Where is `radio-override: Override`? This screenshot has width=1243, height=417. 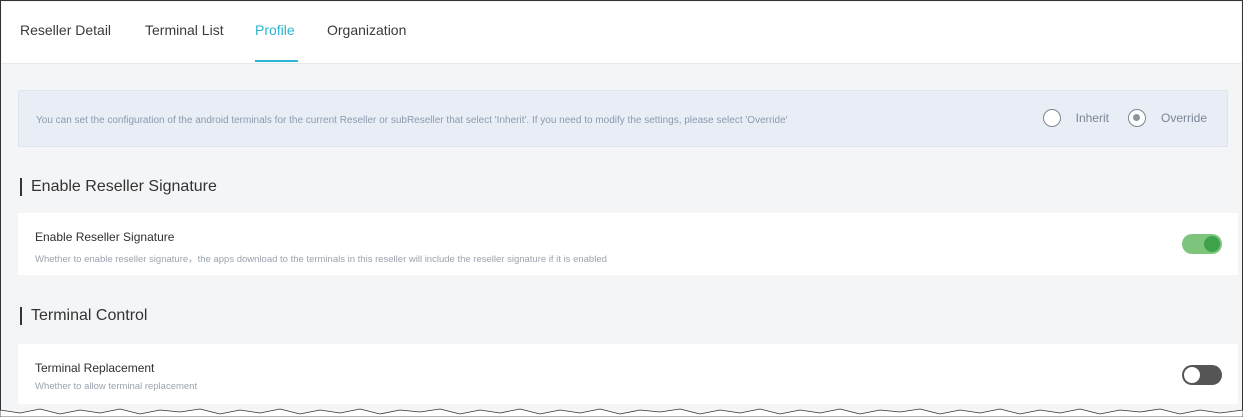 radio-override: Override is located at coordinates (1167, 118).